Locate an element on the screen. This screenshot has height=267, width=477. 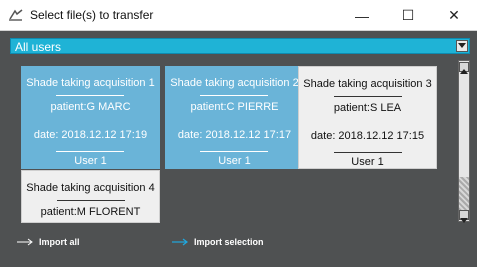
scroll-down-button is located at coordinates (464, 216).